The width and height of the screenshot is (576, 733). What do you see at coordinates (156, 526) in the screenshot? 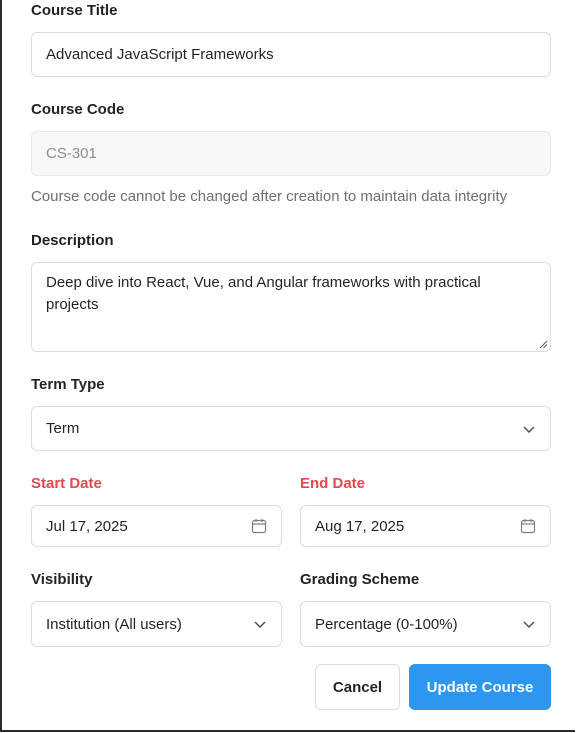
I see `start-date-input: Jul 17, 2025` at bounding box center [156, 526].